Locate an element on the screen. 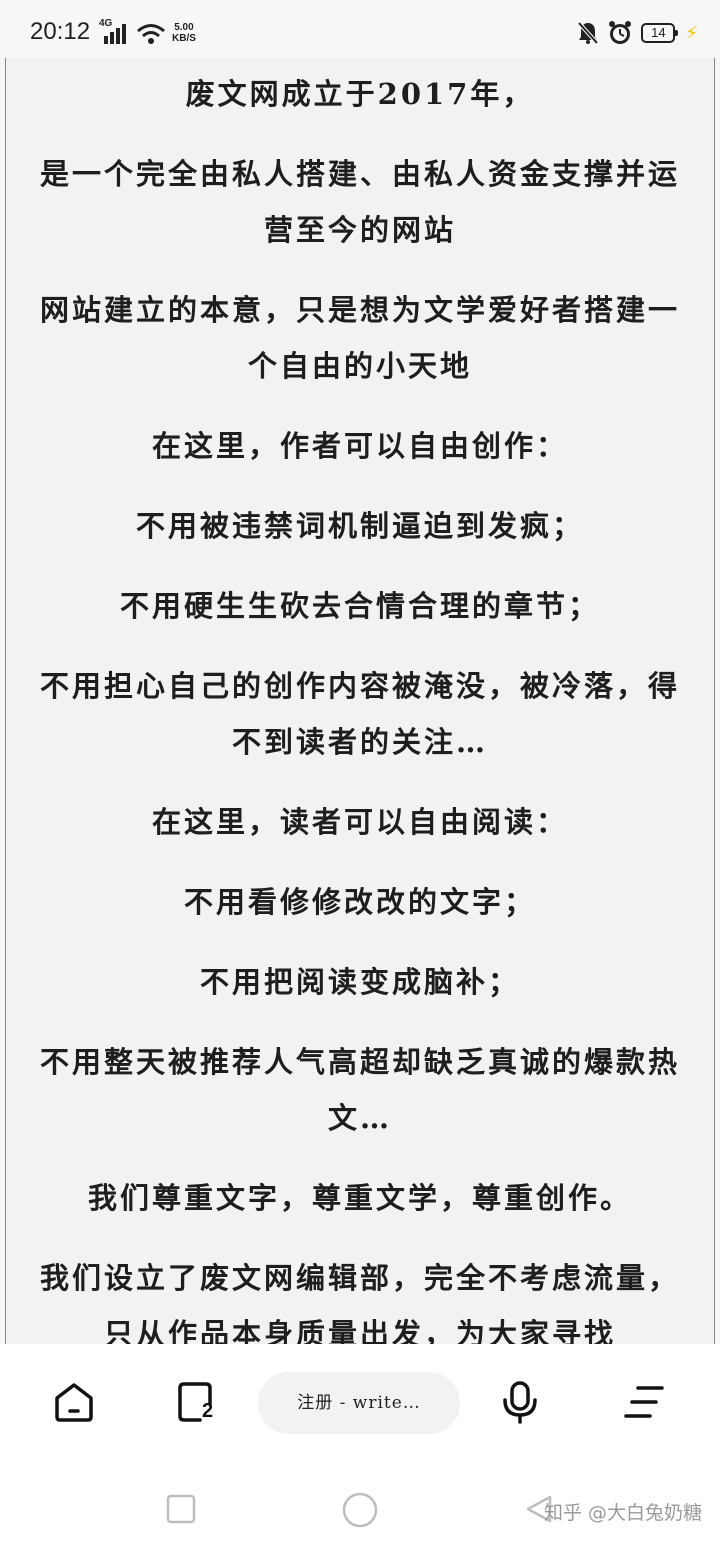 The image size is (720, 1560). battery-indicator: 14 is located at coordinates (660, 33).